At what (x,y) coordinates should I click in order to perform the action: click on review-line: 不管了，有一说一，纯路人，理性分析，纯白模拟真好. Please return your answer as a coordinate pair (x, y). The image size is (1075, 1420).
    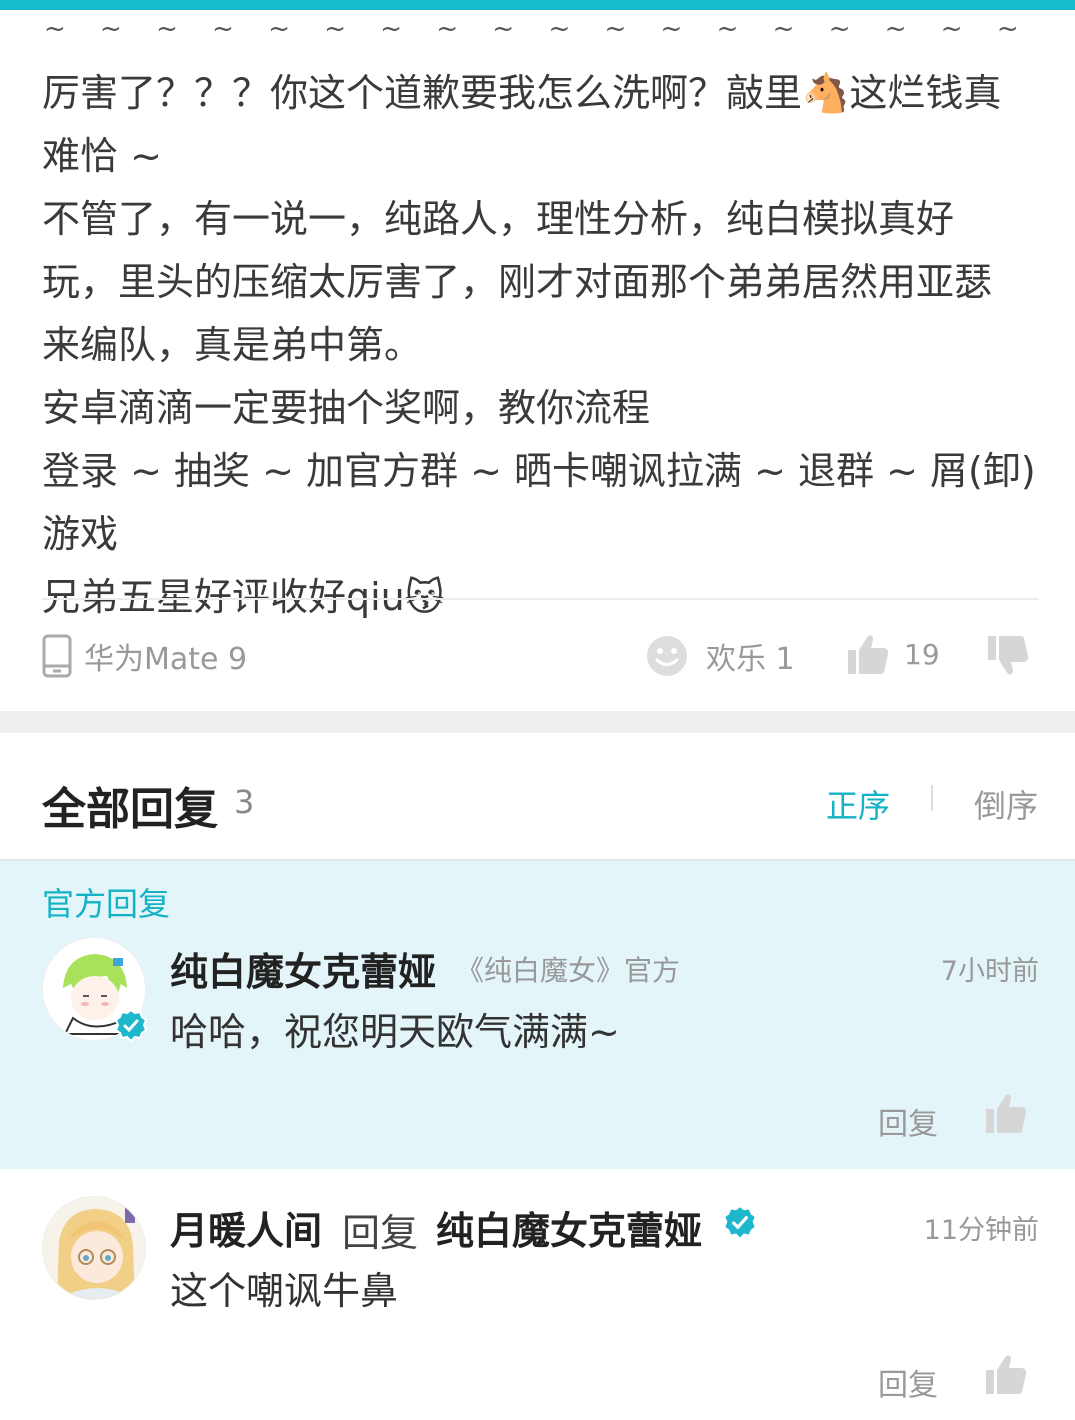
    Looking at the image, I should click on (498, 219).